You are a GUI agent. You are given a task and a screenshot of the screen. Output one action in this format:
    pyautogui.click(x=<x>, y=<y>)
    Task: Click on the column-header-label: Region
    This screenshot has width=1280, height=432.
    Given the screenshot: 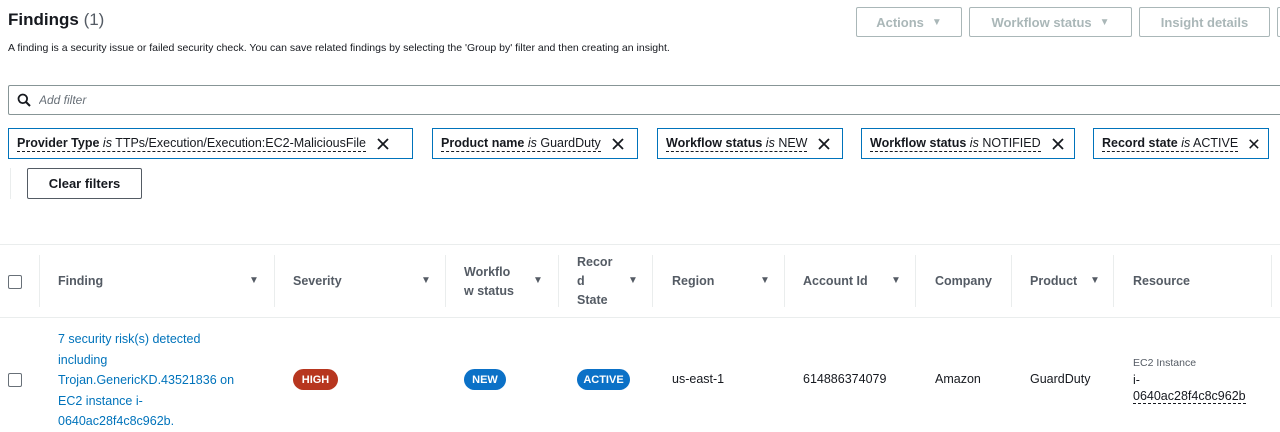 What is the action you would take?
    pyautogui.click(x=693, y=281)
    